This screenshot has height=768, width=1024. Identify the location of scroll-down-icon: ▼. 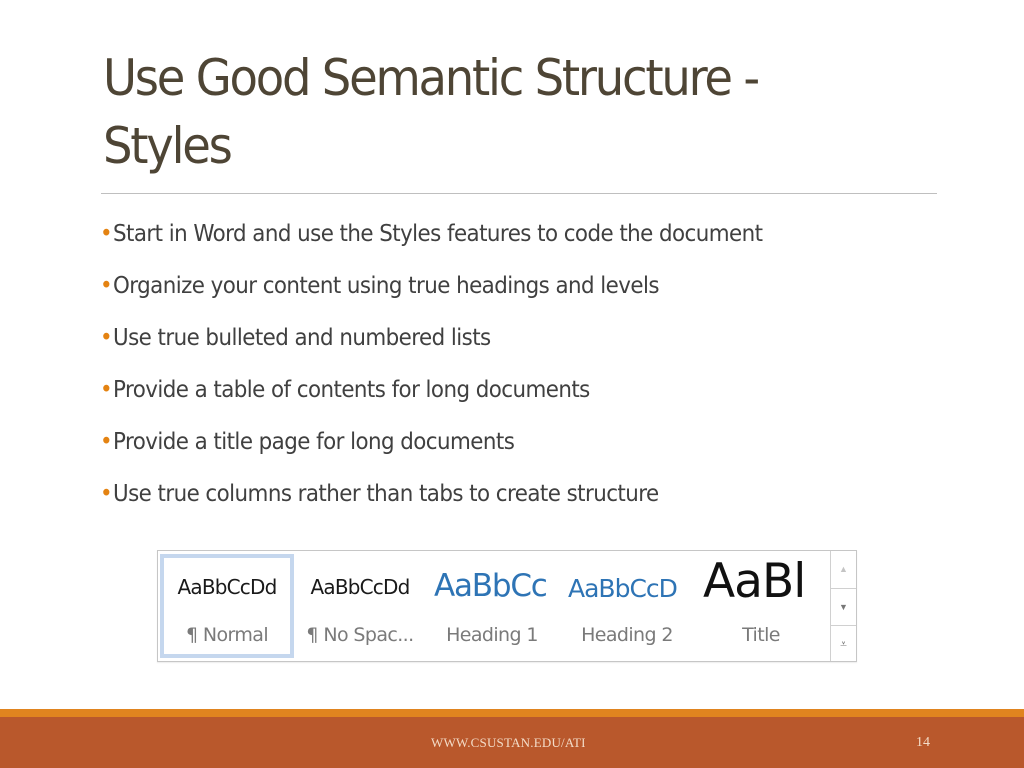
(843, 606).